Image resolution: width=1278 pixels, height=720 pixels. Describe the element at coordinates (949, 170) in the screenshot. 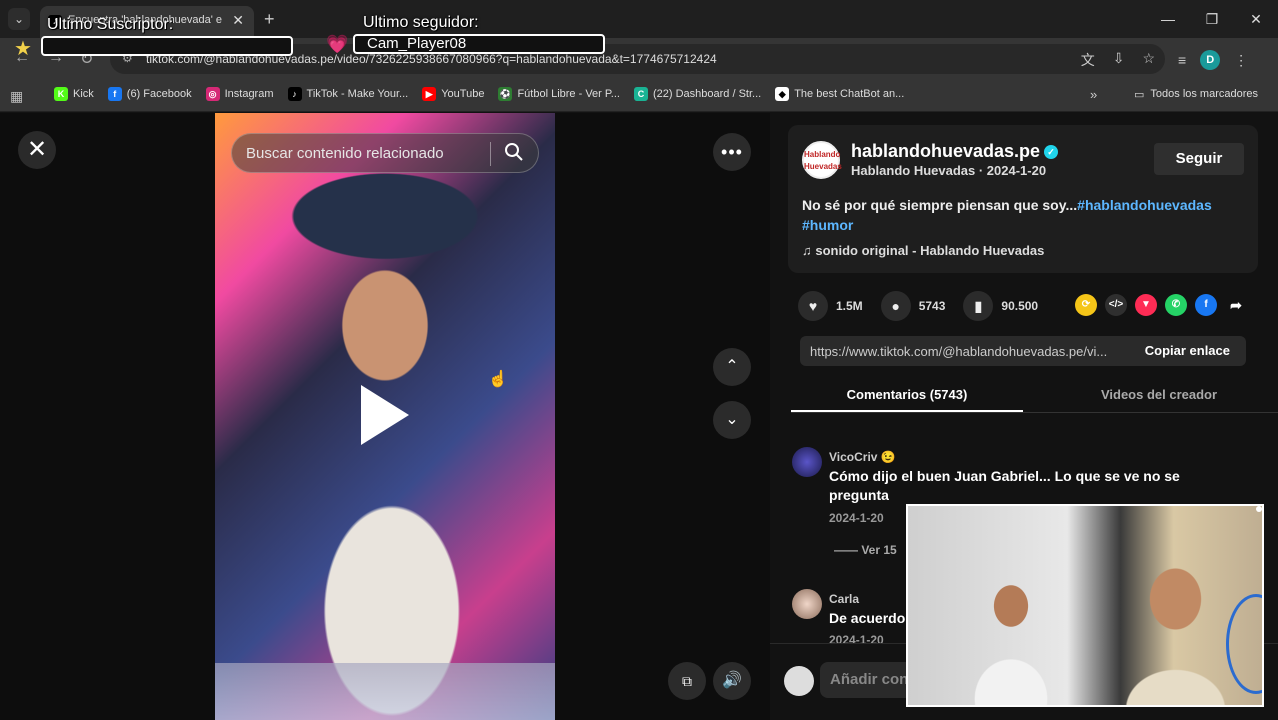

I see `author-subtitle: Hablando Huevadas · 2024-1-20` at that location.